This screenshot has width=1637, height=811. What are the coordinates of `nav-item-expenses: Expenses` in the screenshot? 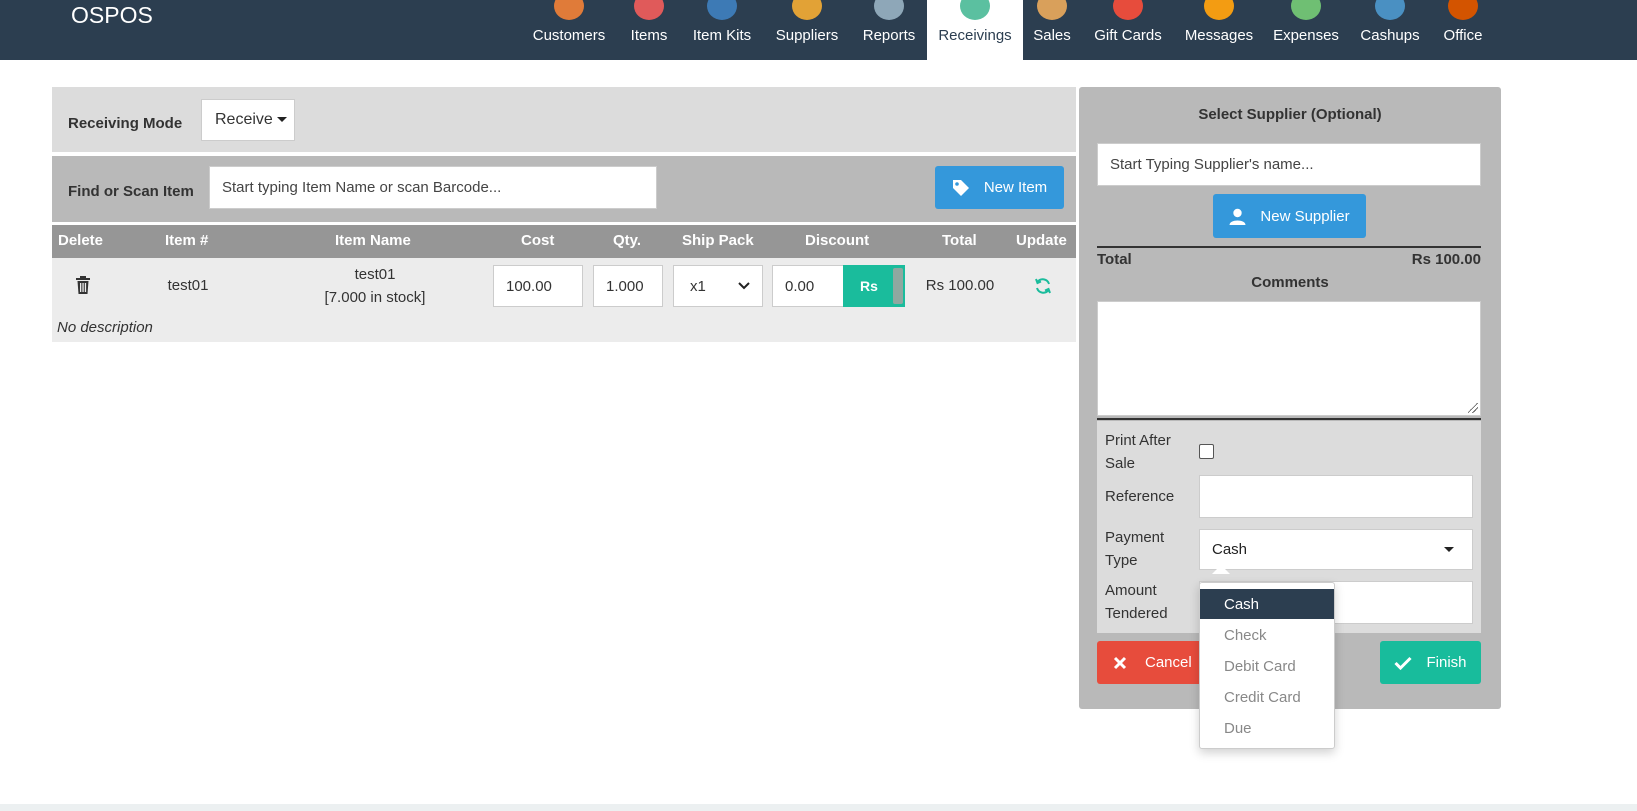 It's located at (1306, 30).